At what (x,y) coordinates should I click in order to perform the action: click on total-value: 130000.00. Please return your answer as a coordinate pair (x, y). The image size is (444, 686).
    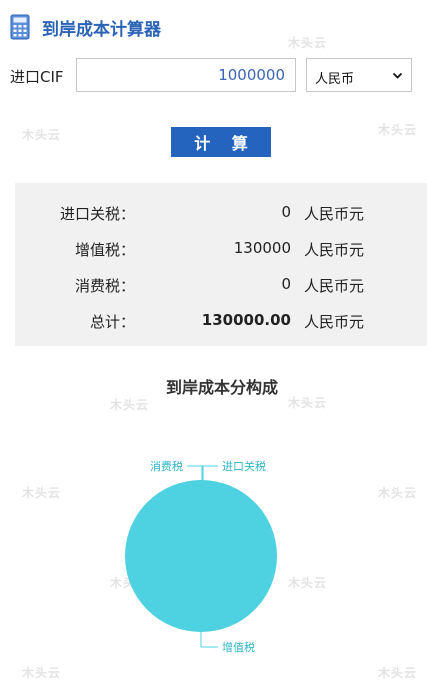
    Looking at the image, I should click on (246, 320).